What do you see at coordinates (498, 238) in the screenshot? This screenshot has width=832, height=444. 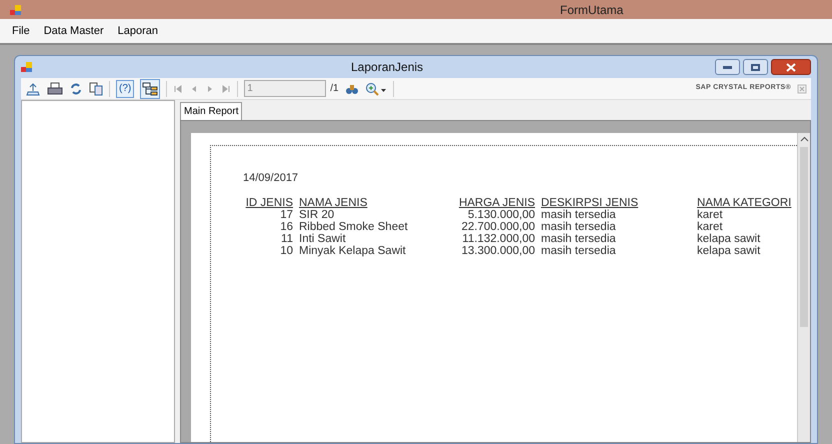 I see `table-cell-text: 11.132.000,00` at bounding box center [498, 238].